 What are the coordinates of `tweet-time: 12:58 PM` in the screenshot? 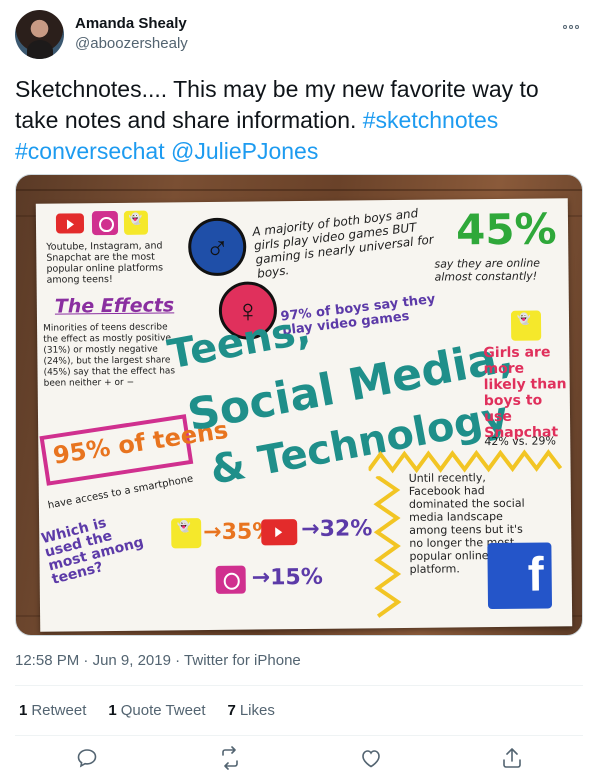 It's located at (47, 660).